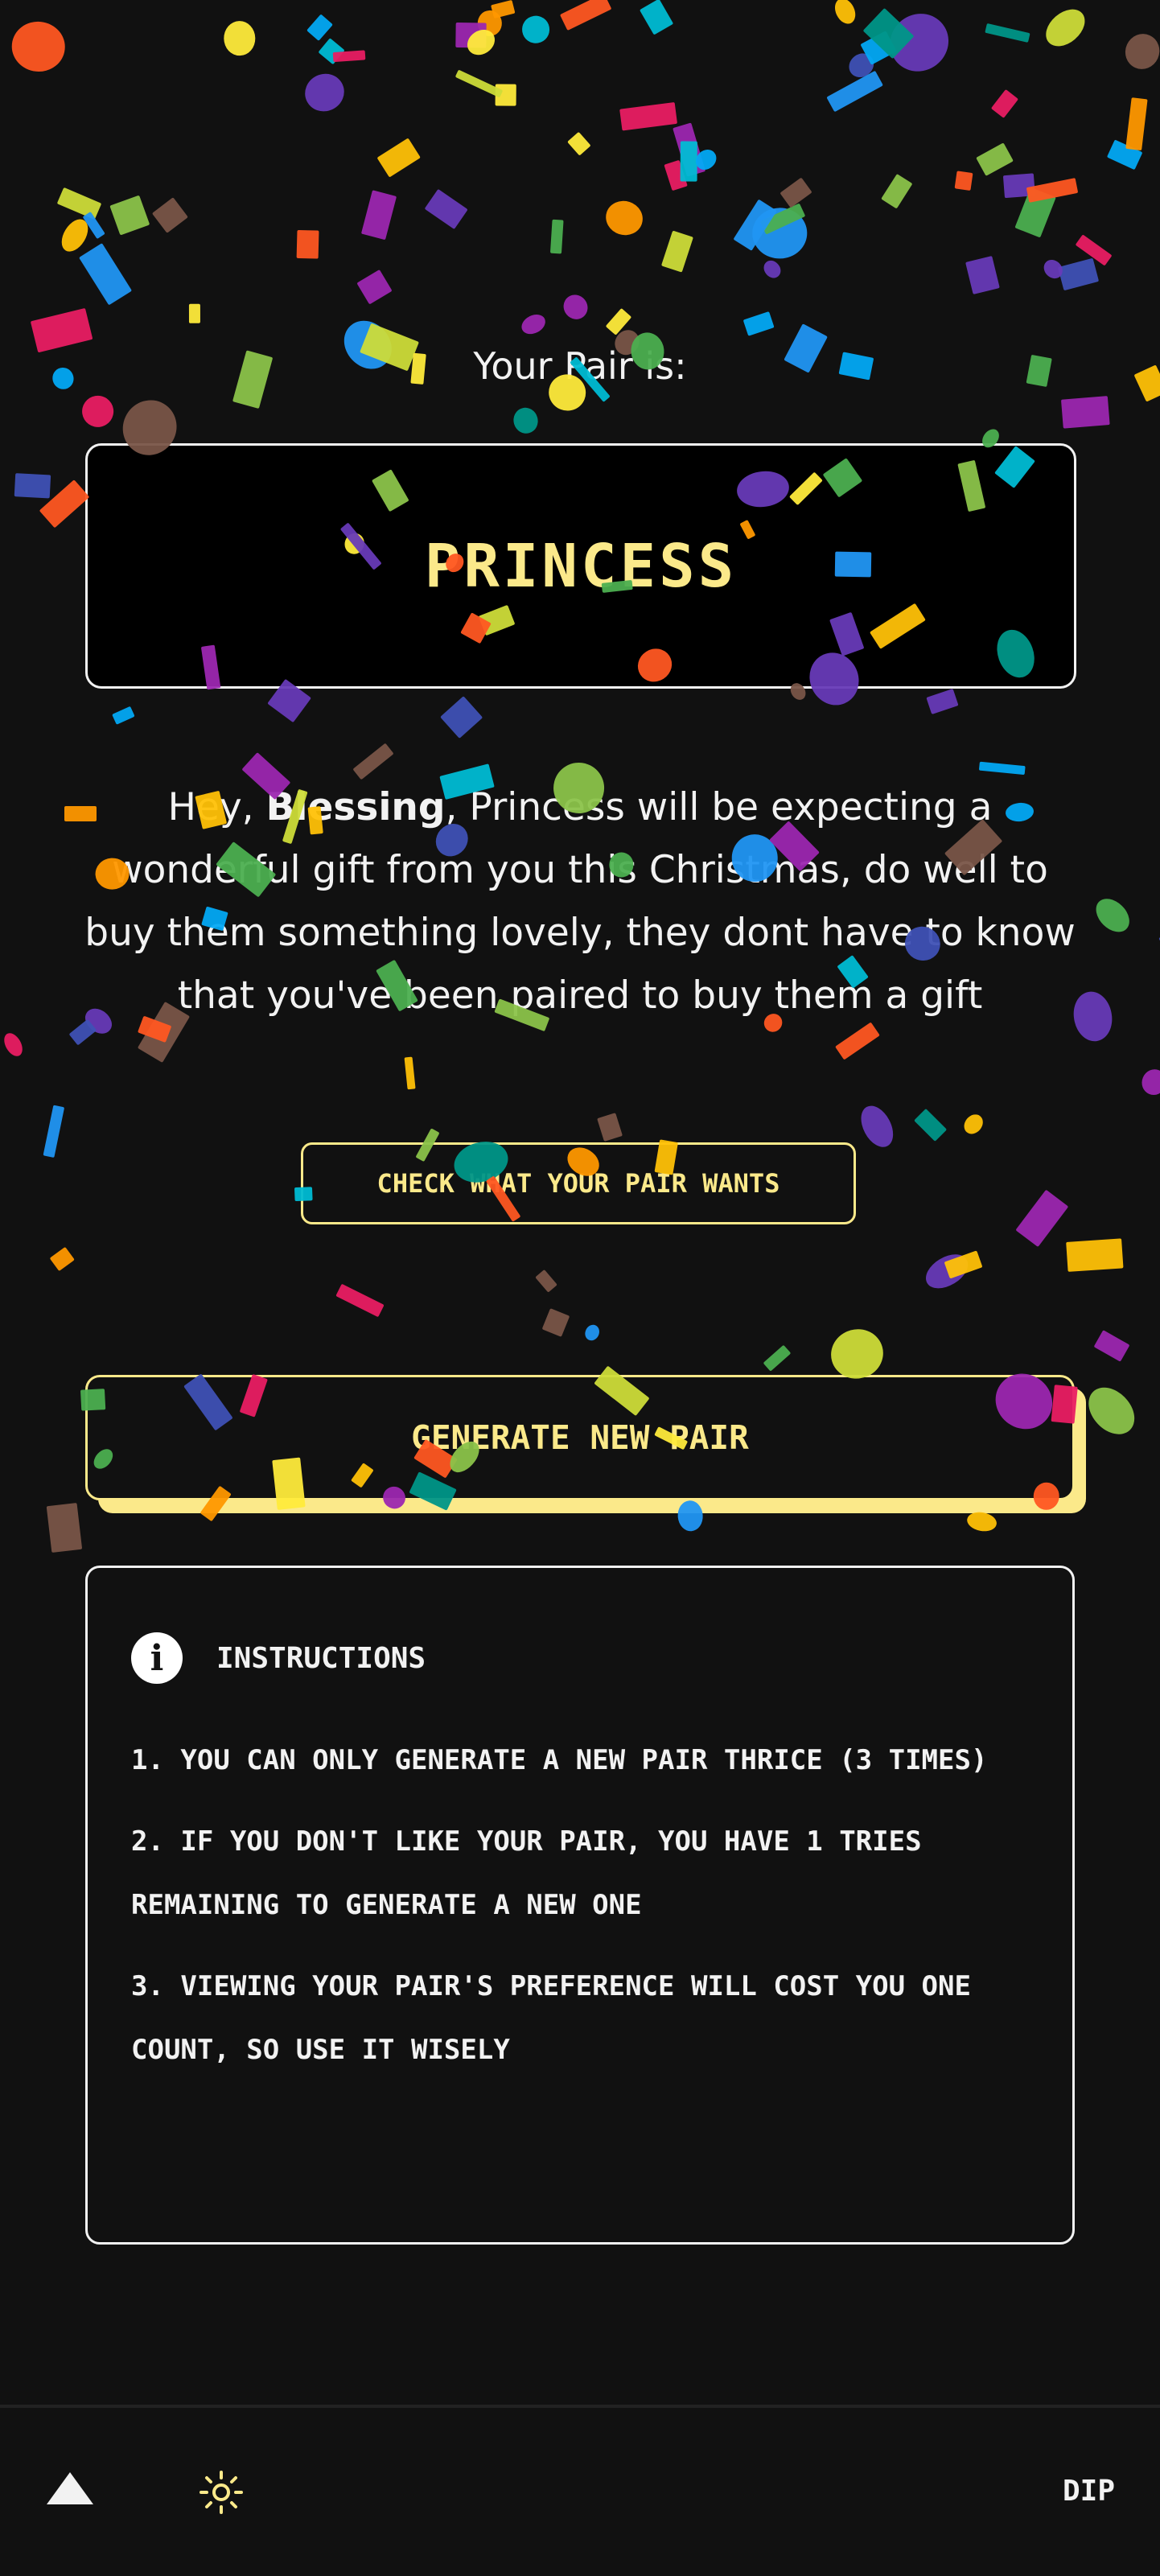 The width and height of the screenshot is (1160, 2576). I want to click on message-greeting: Hey,, so click(216, 807).